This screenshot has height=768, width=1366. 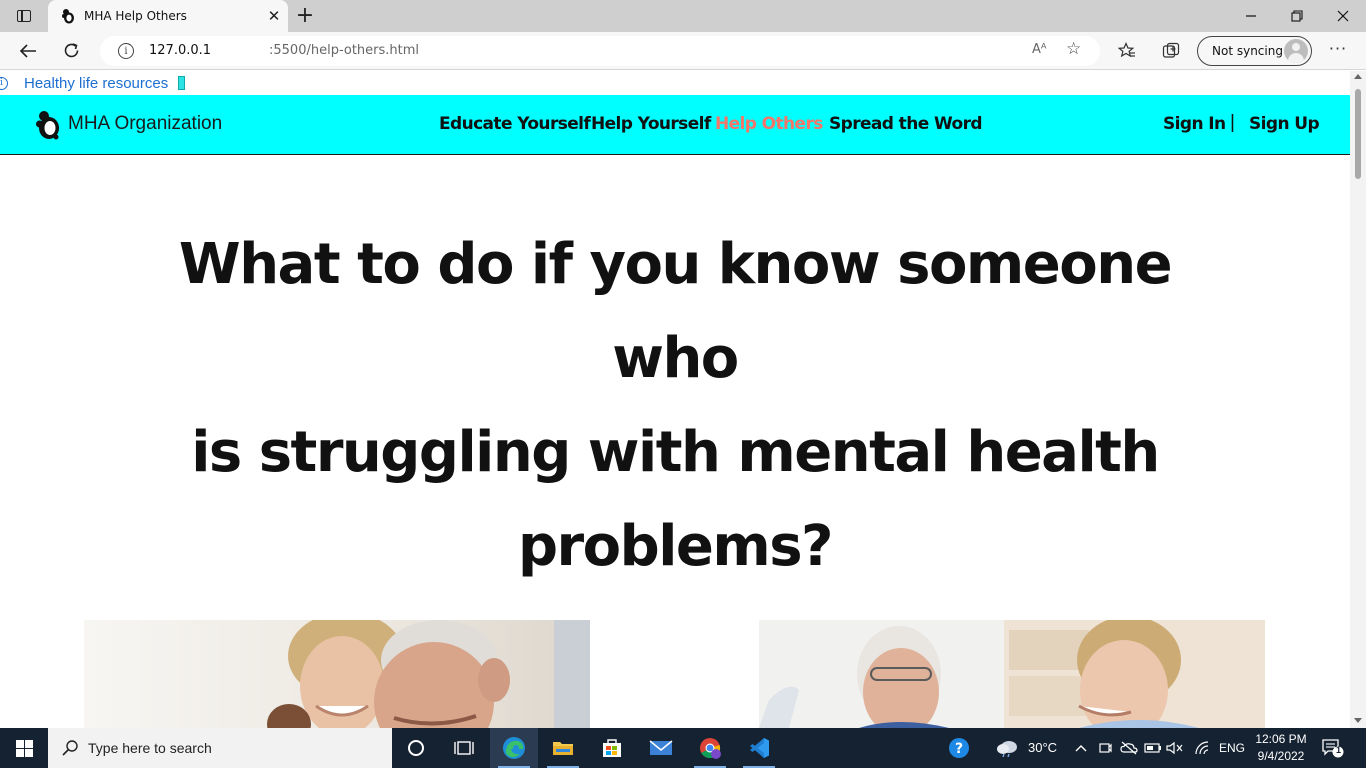 I want to click on window-close-button, so click(x=1343, y=16).